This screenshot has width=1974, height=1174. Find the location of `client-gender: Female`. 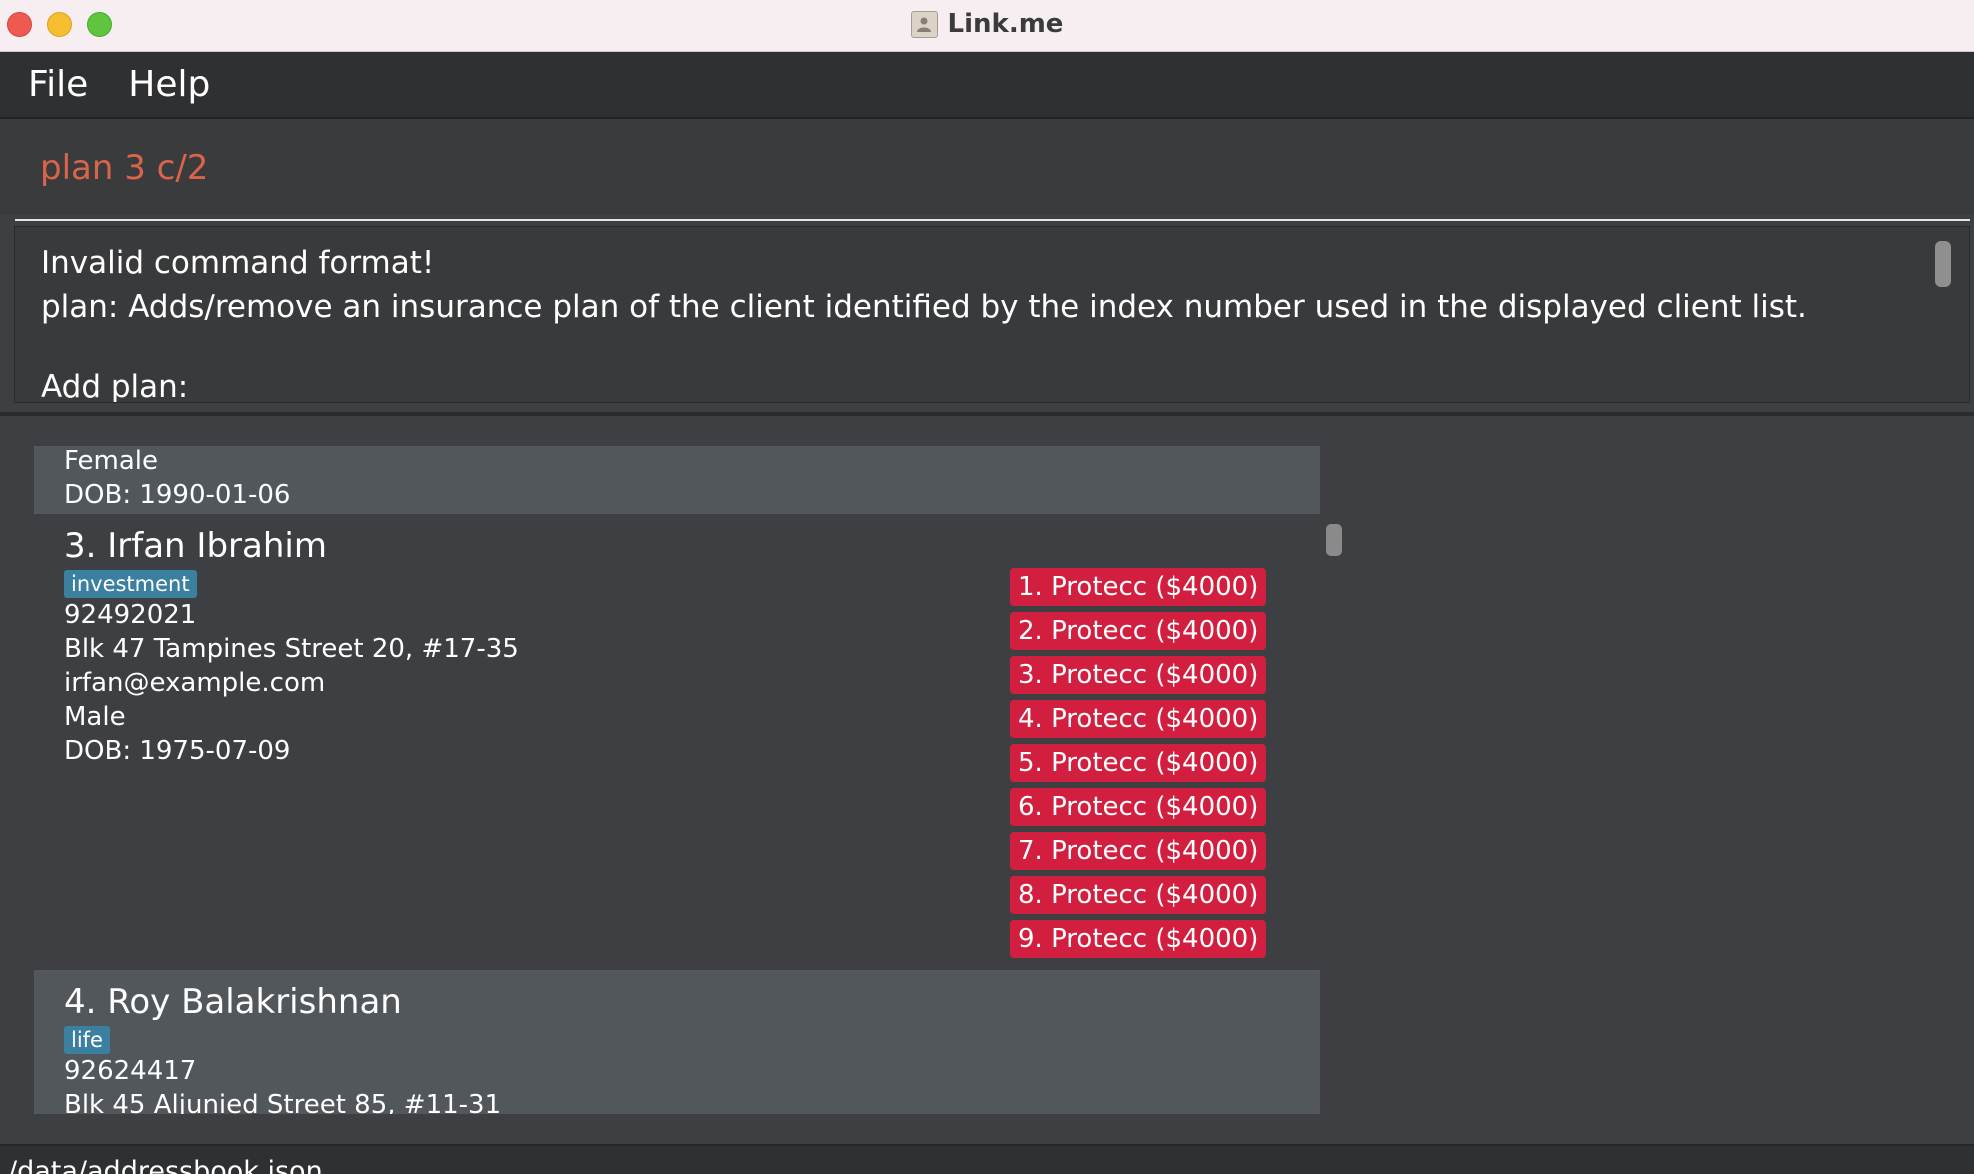

client-gender: Female is located at coordinates (111, 461).